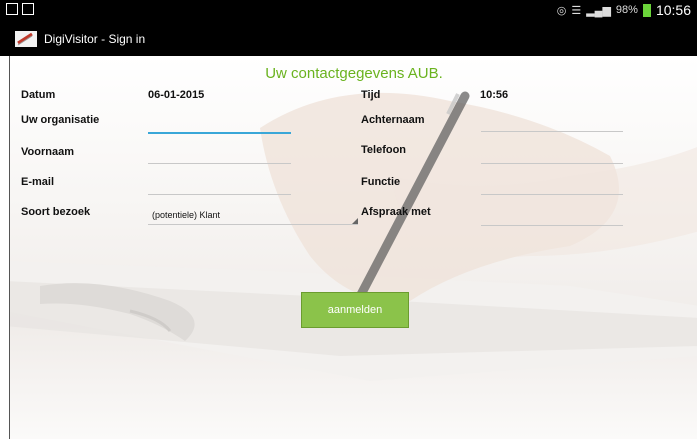 Image resolution: width=697 pixels, height=439 pixels. Describe the element at coordinates (381, 182) in the screenshot. I see `functie-label: Functie` at that location.